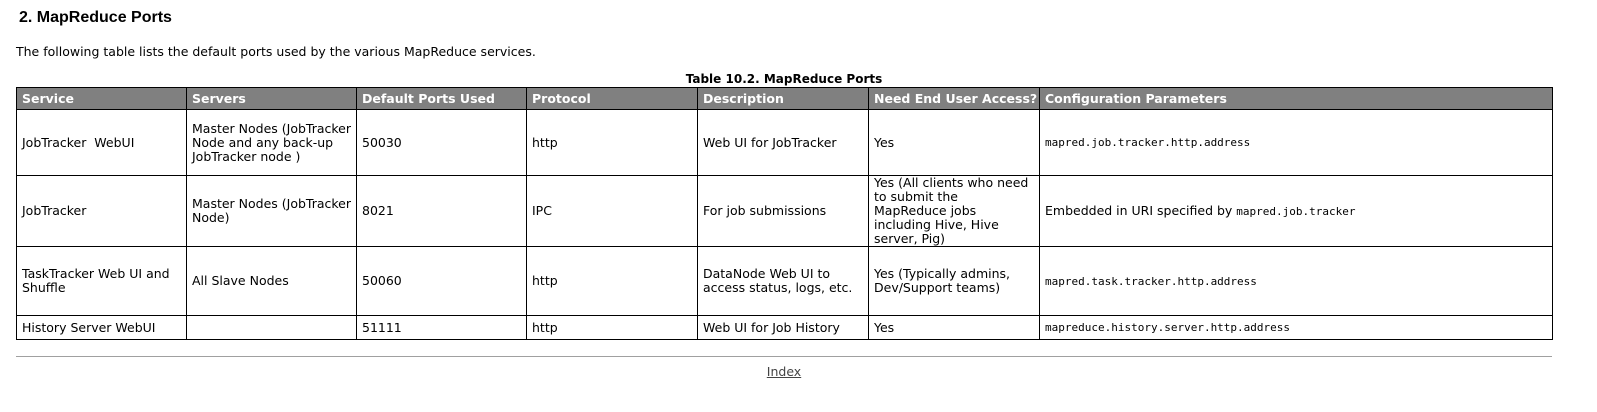  I want to click on cell-description: Web UI for JobTracker, so click(783, 142).